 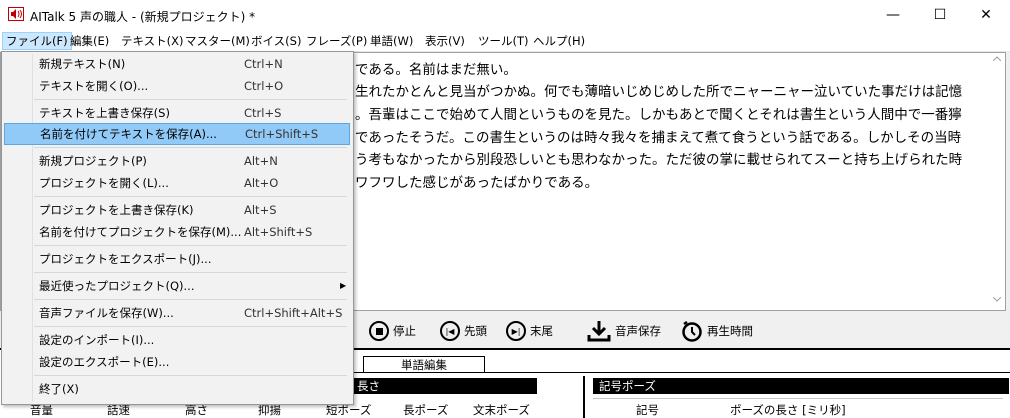 I want to click on menu-item-new-text: 新規テキスト(N) Ctrl+N, so click(x=177, y=64).